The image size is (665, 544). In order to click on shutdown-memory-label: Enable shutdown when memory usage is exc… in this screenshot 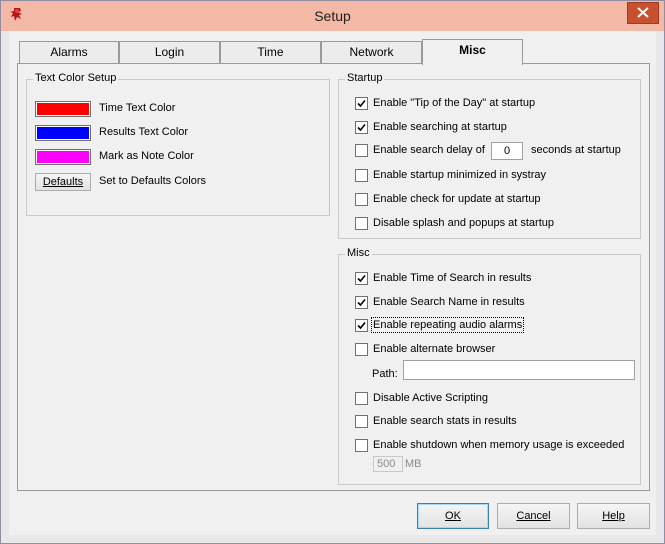, I will do `click(499, 445)`.